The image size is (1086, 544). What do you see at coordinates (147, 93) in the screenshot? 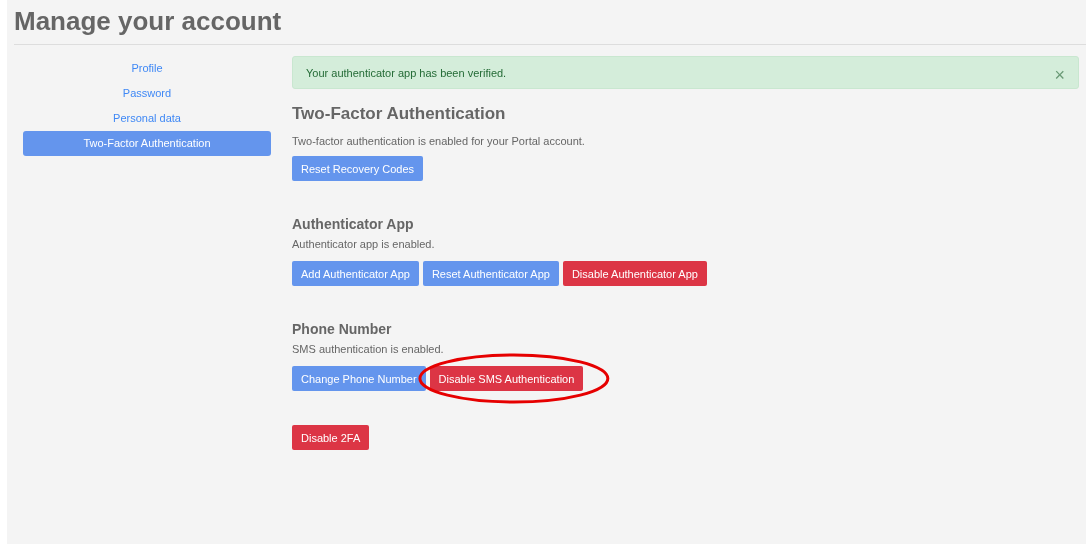
I see `sidebar-item: Password` at bounding box center [147, 93].